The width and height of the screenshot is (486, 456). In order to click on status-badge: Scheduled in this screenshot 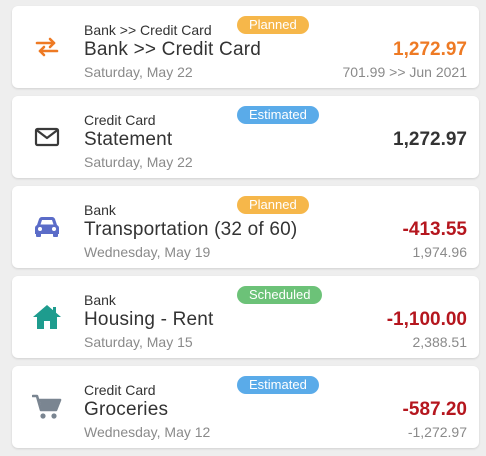, I will do `click(280, 295)`.